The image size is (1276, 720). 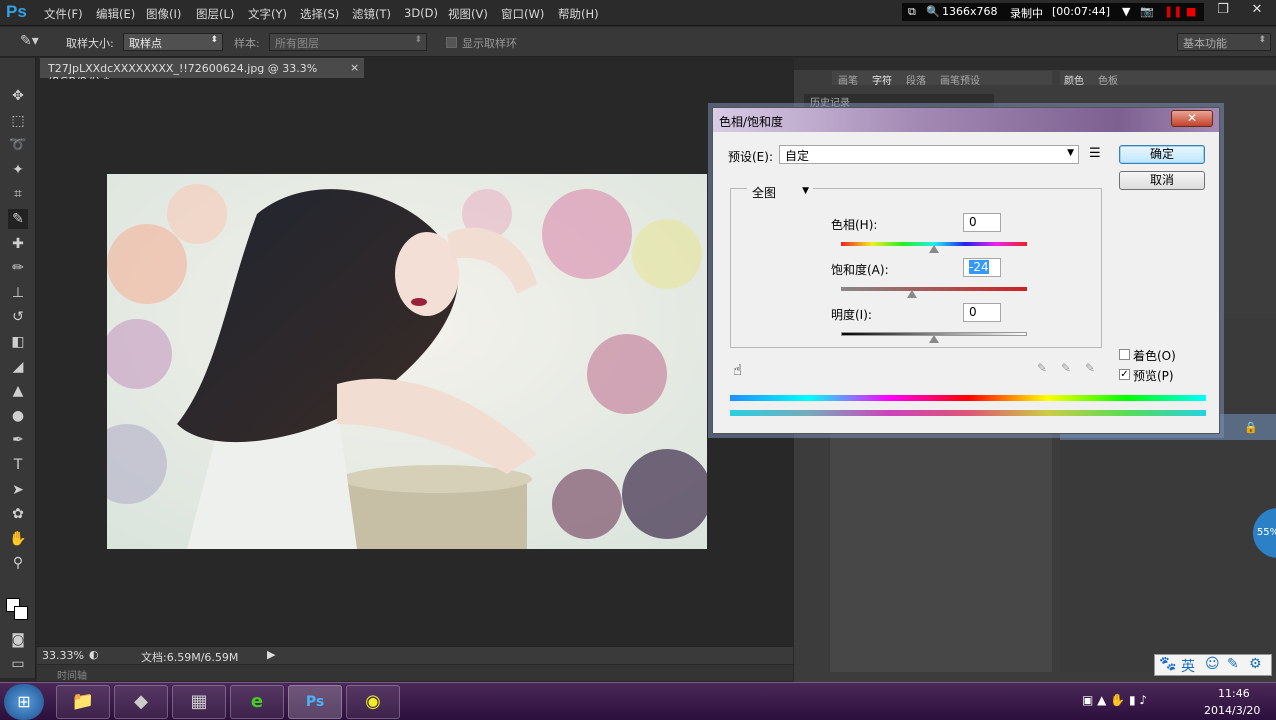 I want to click on status-info-icon: ◐, so click(x=94, y=654).